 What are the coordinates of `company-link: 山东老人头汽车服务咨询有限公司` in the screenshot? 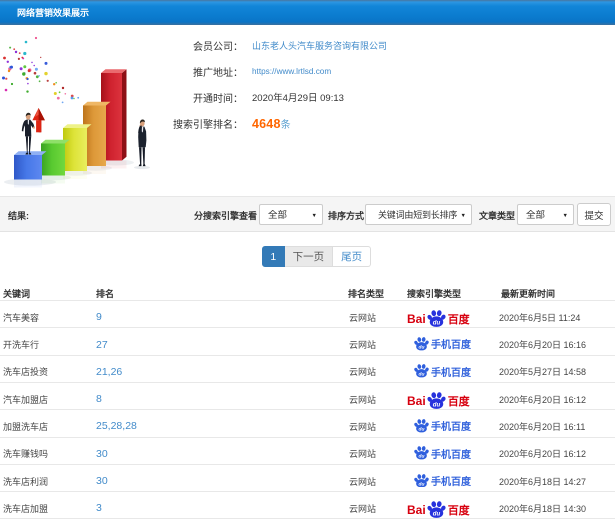 It's located at (319, 45).